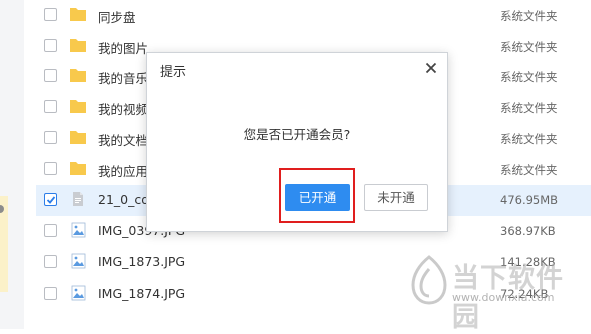 This screenshot has height=334, width=591. What do you see at coordinates (123, 108) in the screenshot?
I see `file-name: 我的视频` at bounding box center [123, 108].